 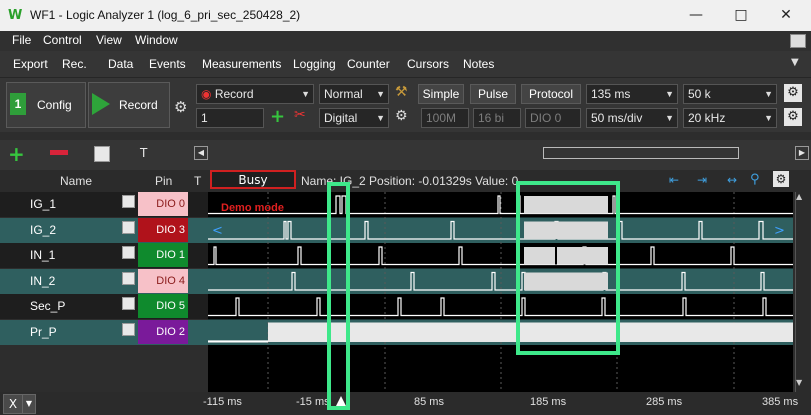 What do you see at coordinates (156, 40) in the screenshot?
I see `menu-window: Window` at bounding box center [156, 40].